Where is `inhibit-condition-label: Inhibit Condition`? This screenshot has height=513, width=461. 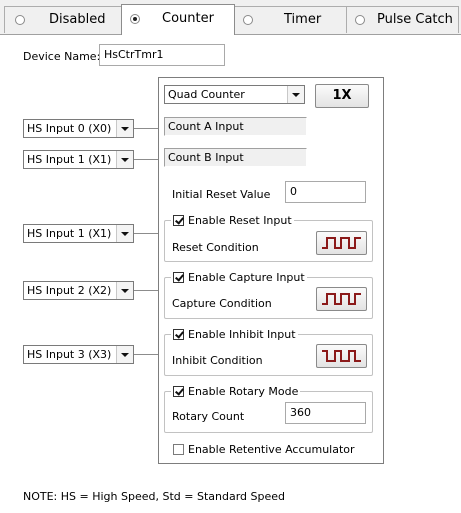 inhibit-condition-label: Inhibit Condition is located at coordinates (217, 360).